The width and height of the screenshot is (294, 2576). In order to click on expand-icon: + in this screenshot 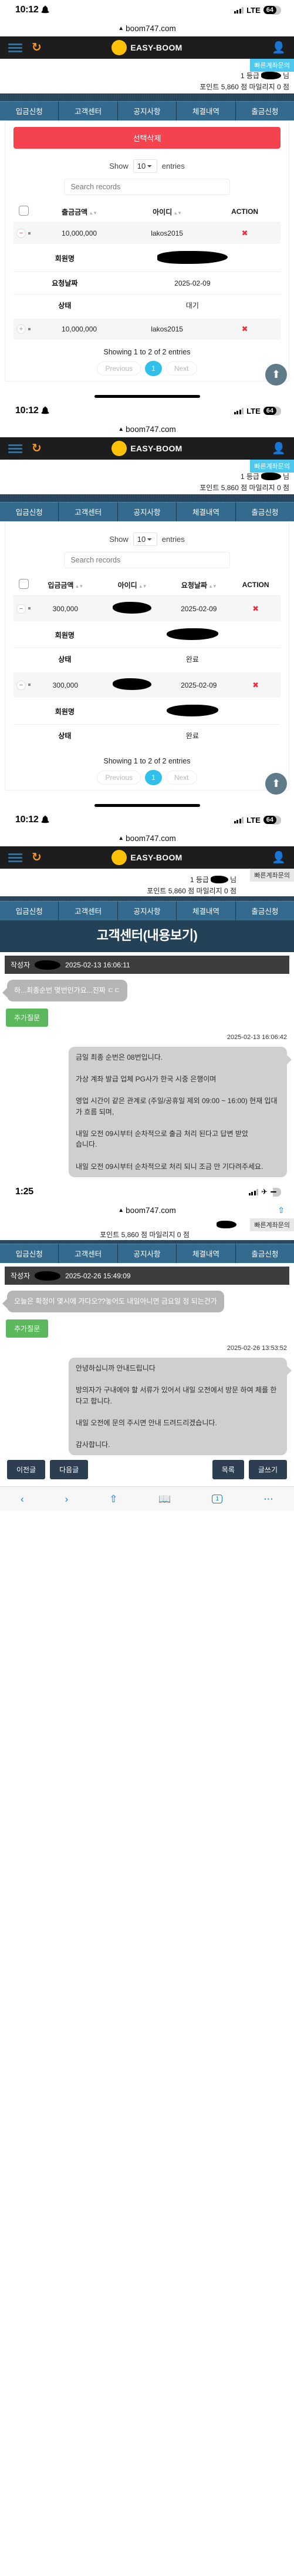, I will do `click(21, 329)`.